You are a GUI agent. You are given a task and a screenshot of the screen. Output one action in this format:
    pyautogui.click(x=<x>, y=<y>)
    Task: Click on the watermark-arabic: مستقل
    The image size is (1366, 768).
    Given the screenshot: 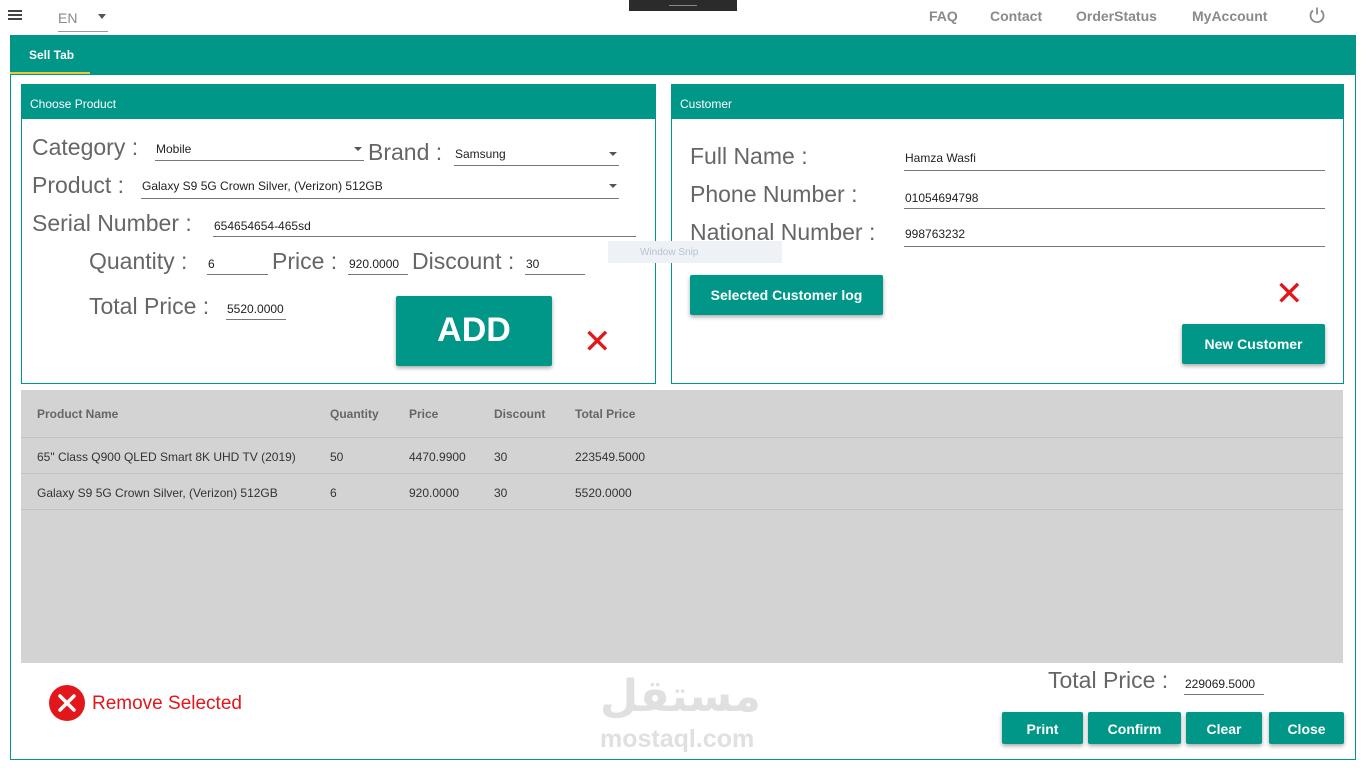 What is the action you would take?
    pyautogui.click(x=680, y=696)
    